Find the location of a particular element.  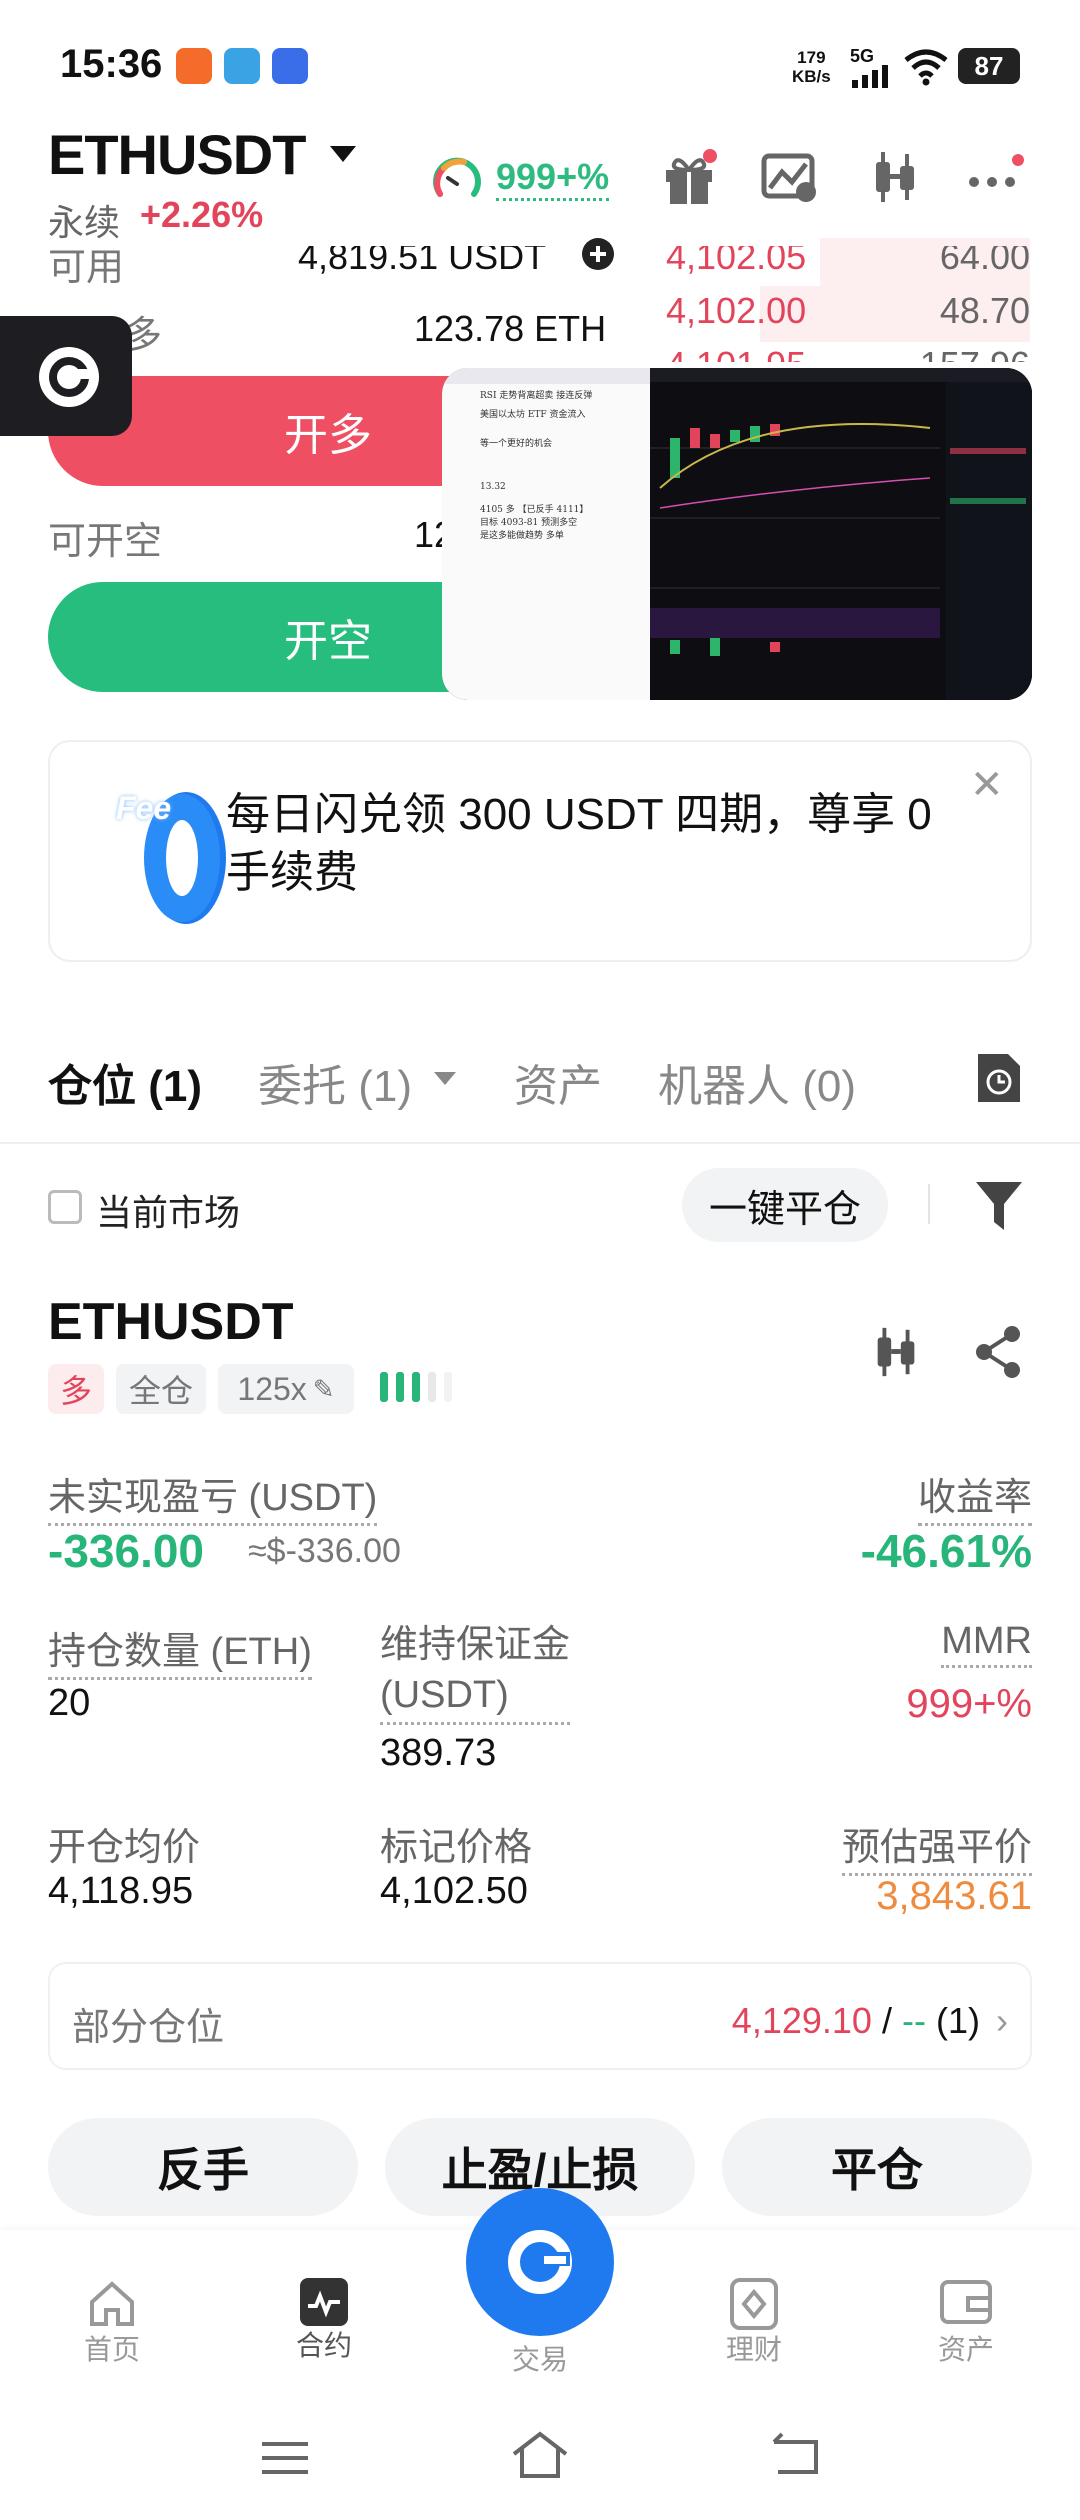

partial-count: (1) is located at coordinates (957, 2020).